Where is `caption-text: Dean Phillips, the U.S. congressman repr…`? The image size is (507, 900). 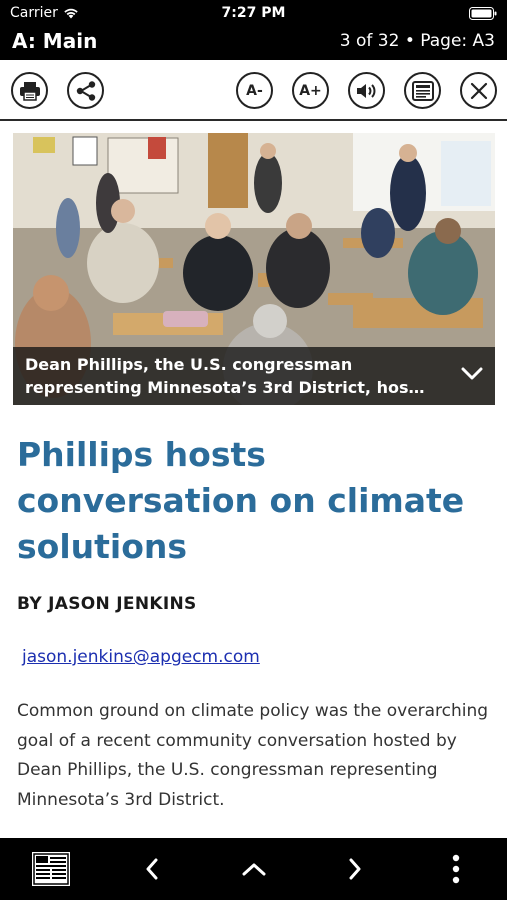
caption-text: Dean Phillips, the U.S. congressman repr… is located at coordinates (225, 376).